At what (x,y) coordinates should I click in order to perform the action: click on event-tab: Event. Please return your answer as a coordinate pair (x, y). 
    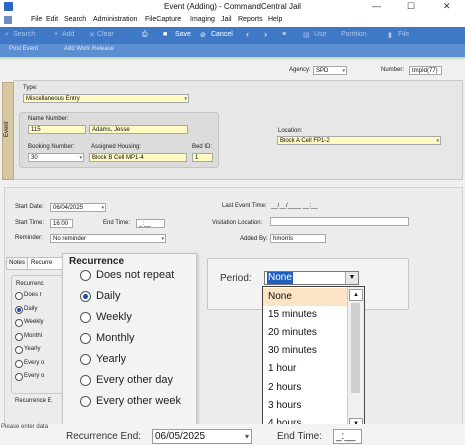
    Looking at the image, I should click on (8, 131).